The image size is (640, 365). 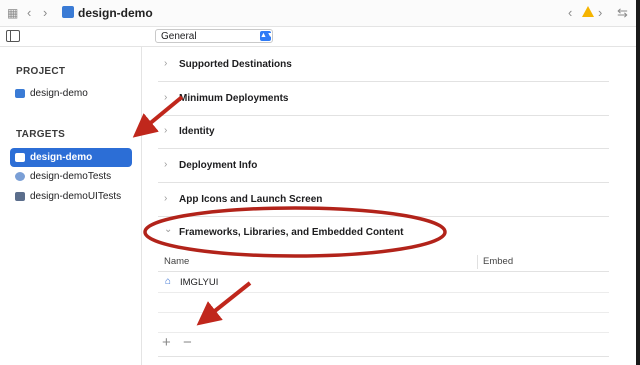 I want to click on test-target-icon, so click(x=20, y=176).